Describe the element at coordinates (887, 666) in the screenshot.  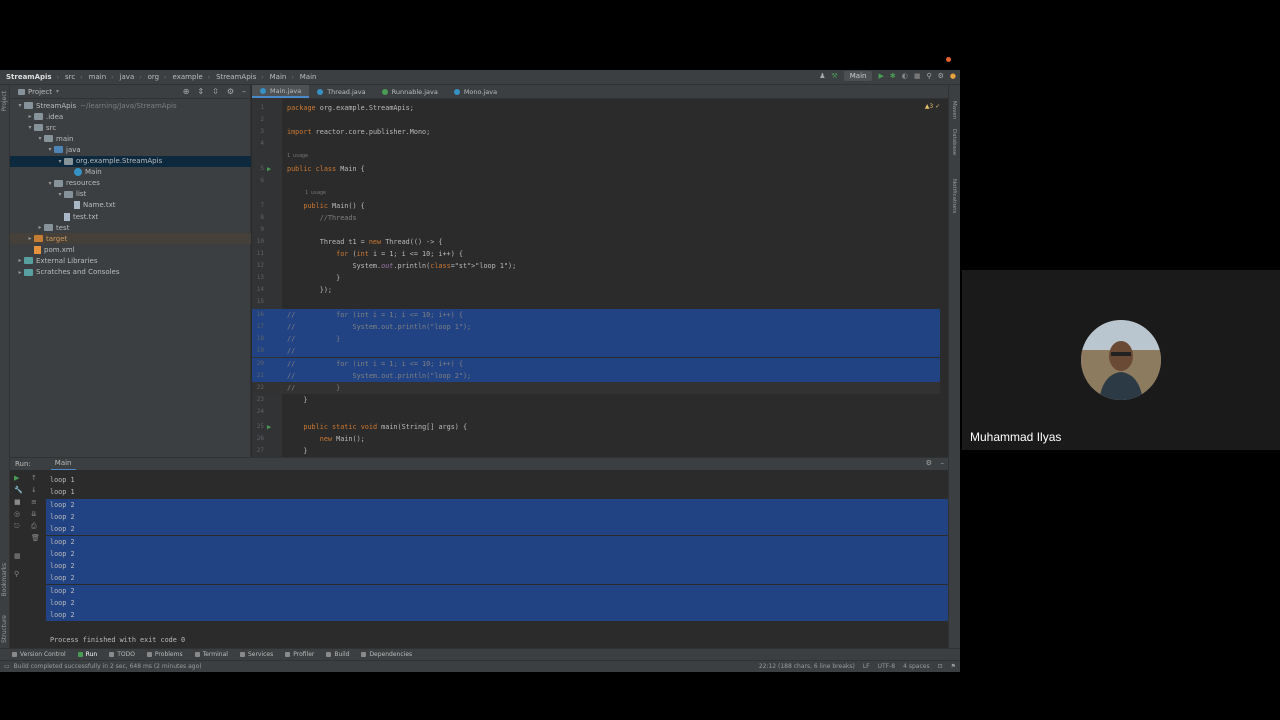
I see `file-encoding: UTF-8` at that location.